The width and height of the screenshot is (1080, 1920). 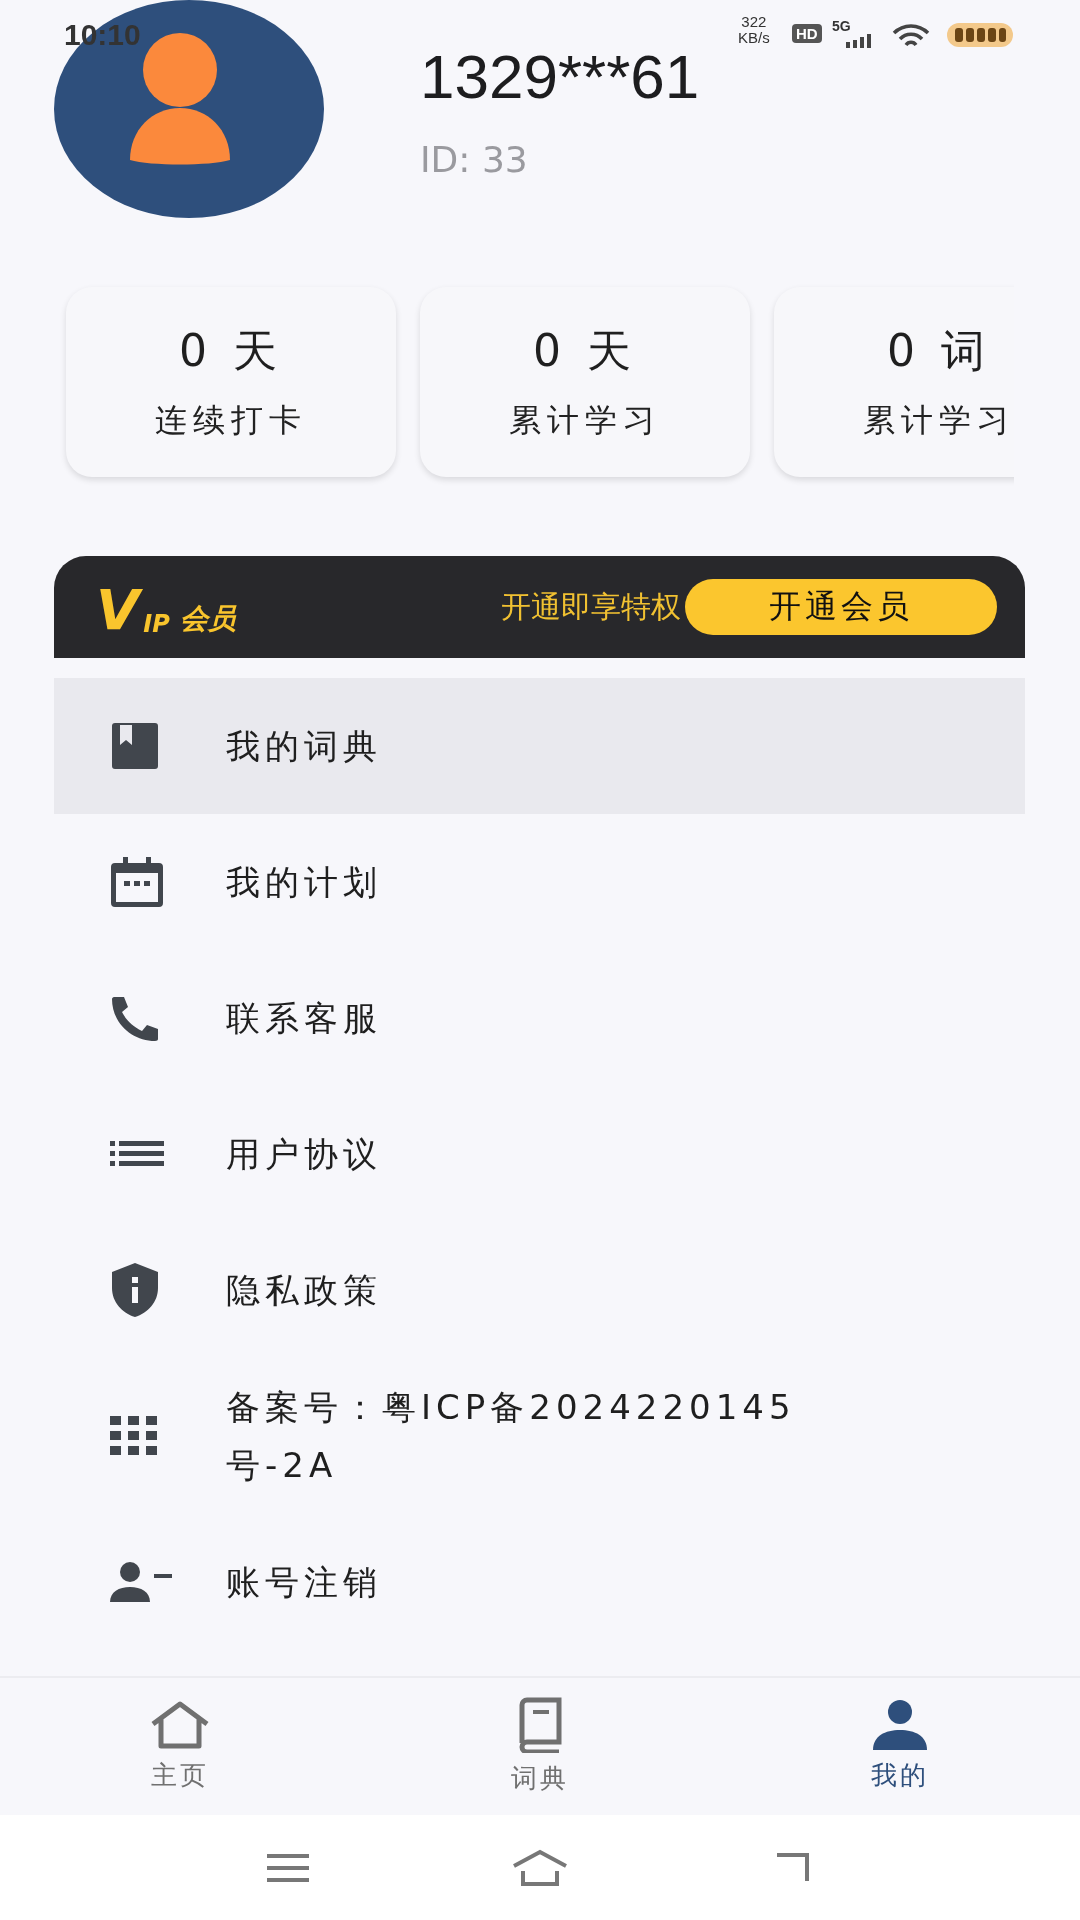 I want to click on network-speed: 322, so click(x=754, y=22).